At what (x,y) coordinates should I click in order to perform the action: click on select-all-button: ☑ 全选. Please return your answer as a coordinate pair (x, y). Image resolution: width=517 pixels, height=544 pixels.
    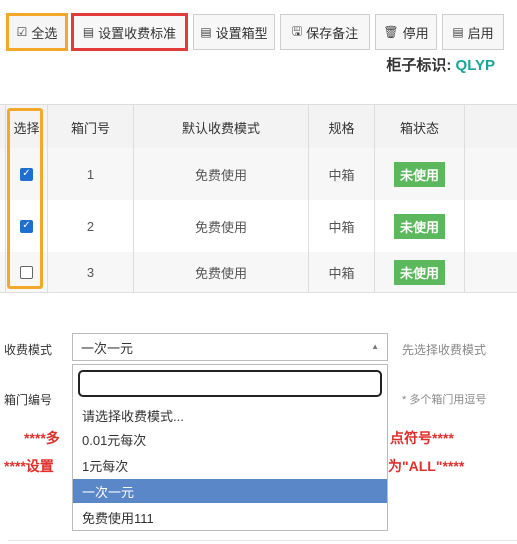
    Looking at the image, I should click on (37, 32).